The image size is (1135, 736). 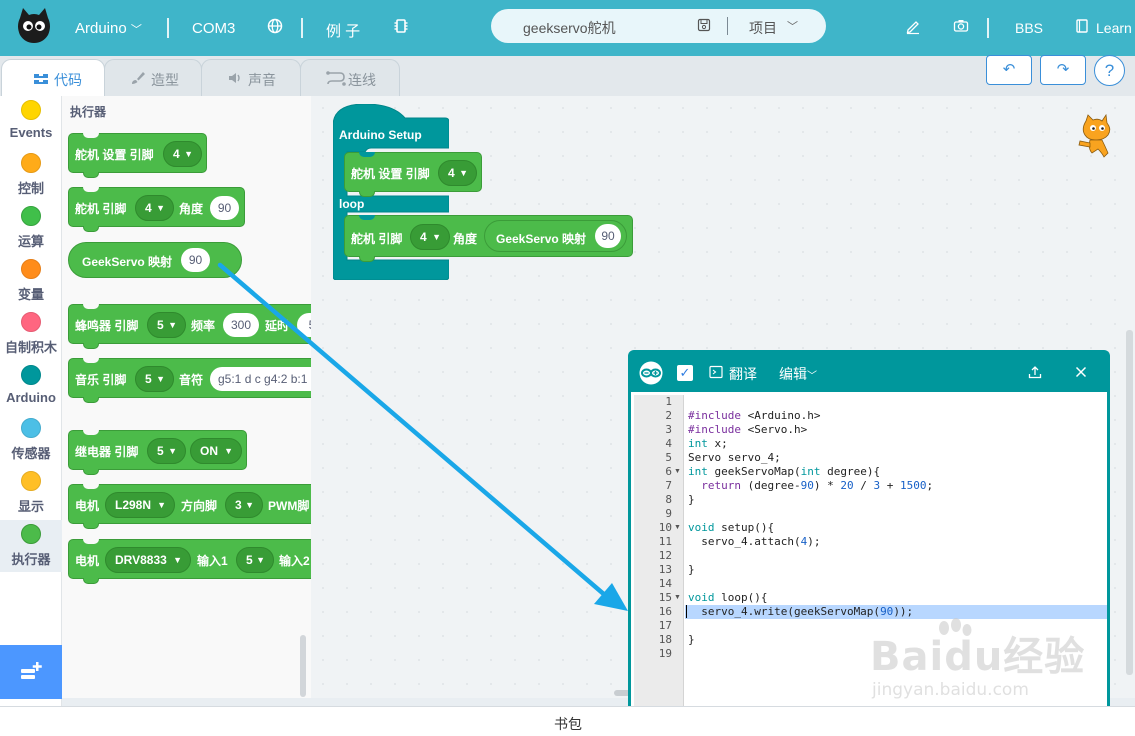 I want to click on category-events: Events, so click(x=31, y=122).